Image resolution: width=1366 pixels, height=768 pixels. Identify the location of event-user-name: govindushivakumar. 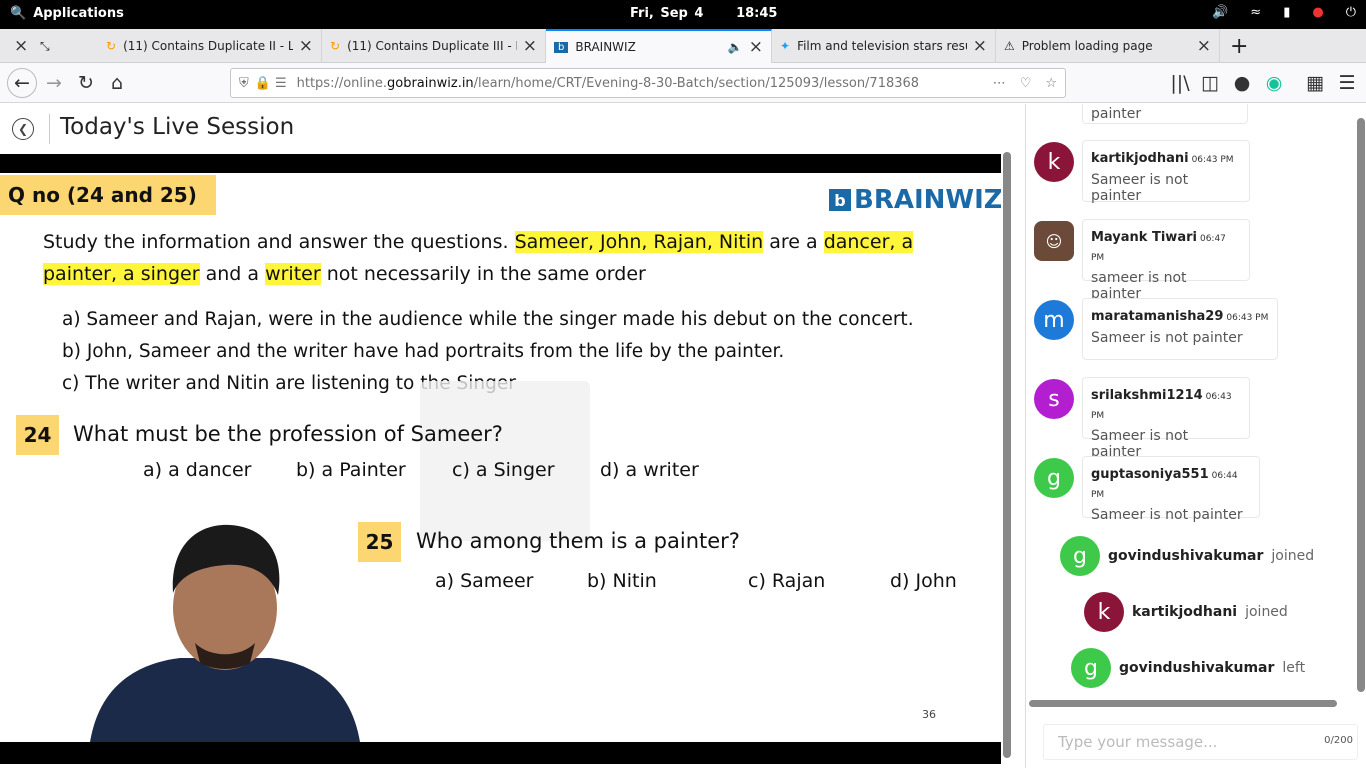
(1186, 556).